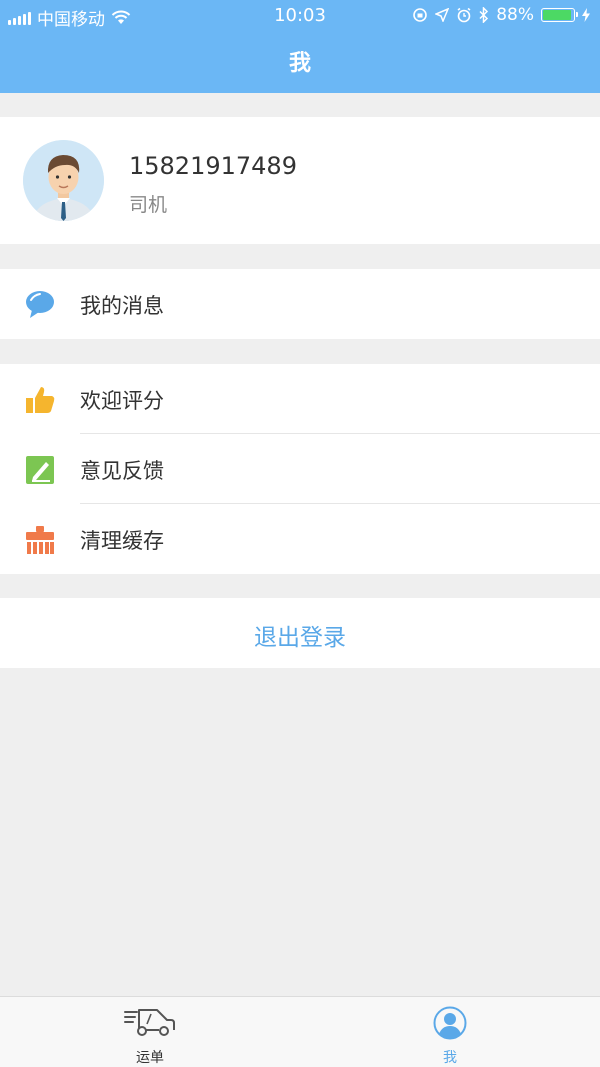 The image size is (600, 1067). I want to click on charging-icon, so click(586, 15).